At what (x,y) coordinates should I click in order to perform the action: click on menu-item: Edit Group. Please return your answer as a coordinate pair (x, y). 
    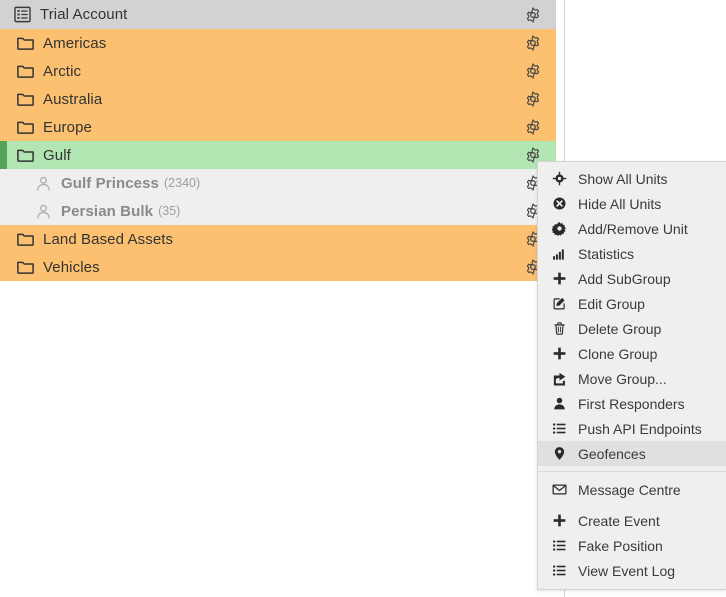
    Looking at the image, I should click on (632, 303).